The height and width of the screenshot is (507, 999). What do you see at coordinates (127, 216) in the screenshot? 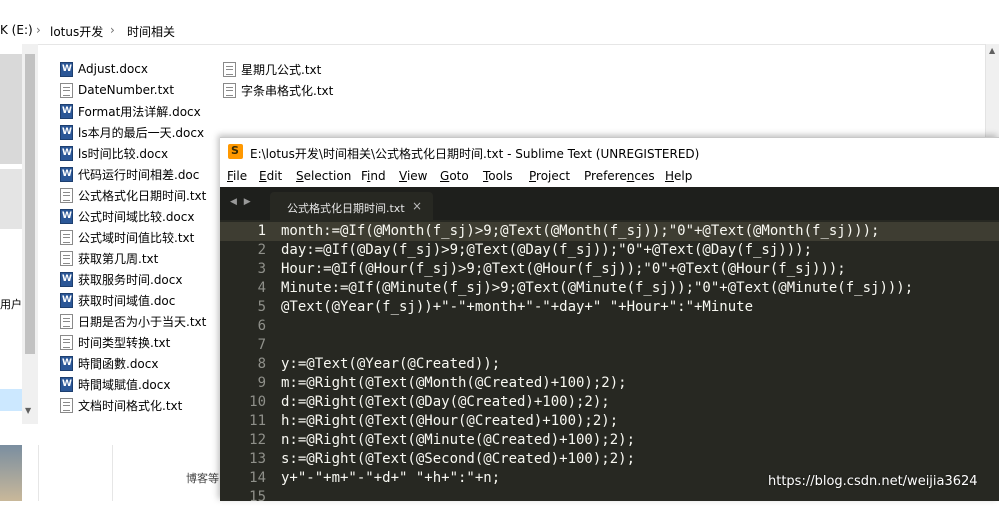
I see `file-item: 公式时间域比较.docx` at bounding box center [127, 216].